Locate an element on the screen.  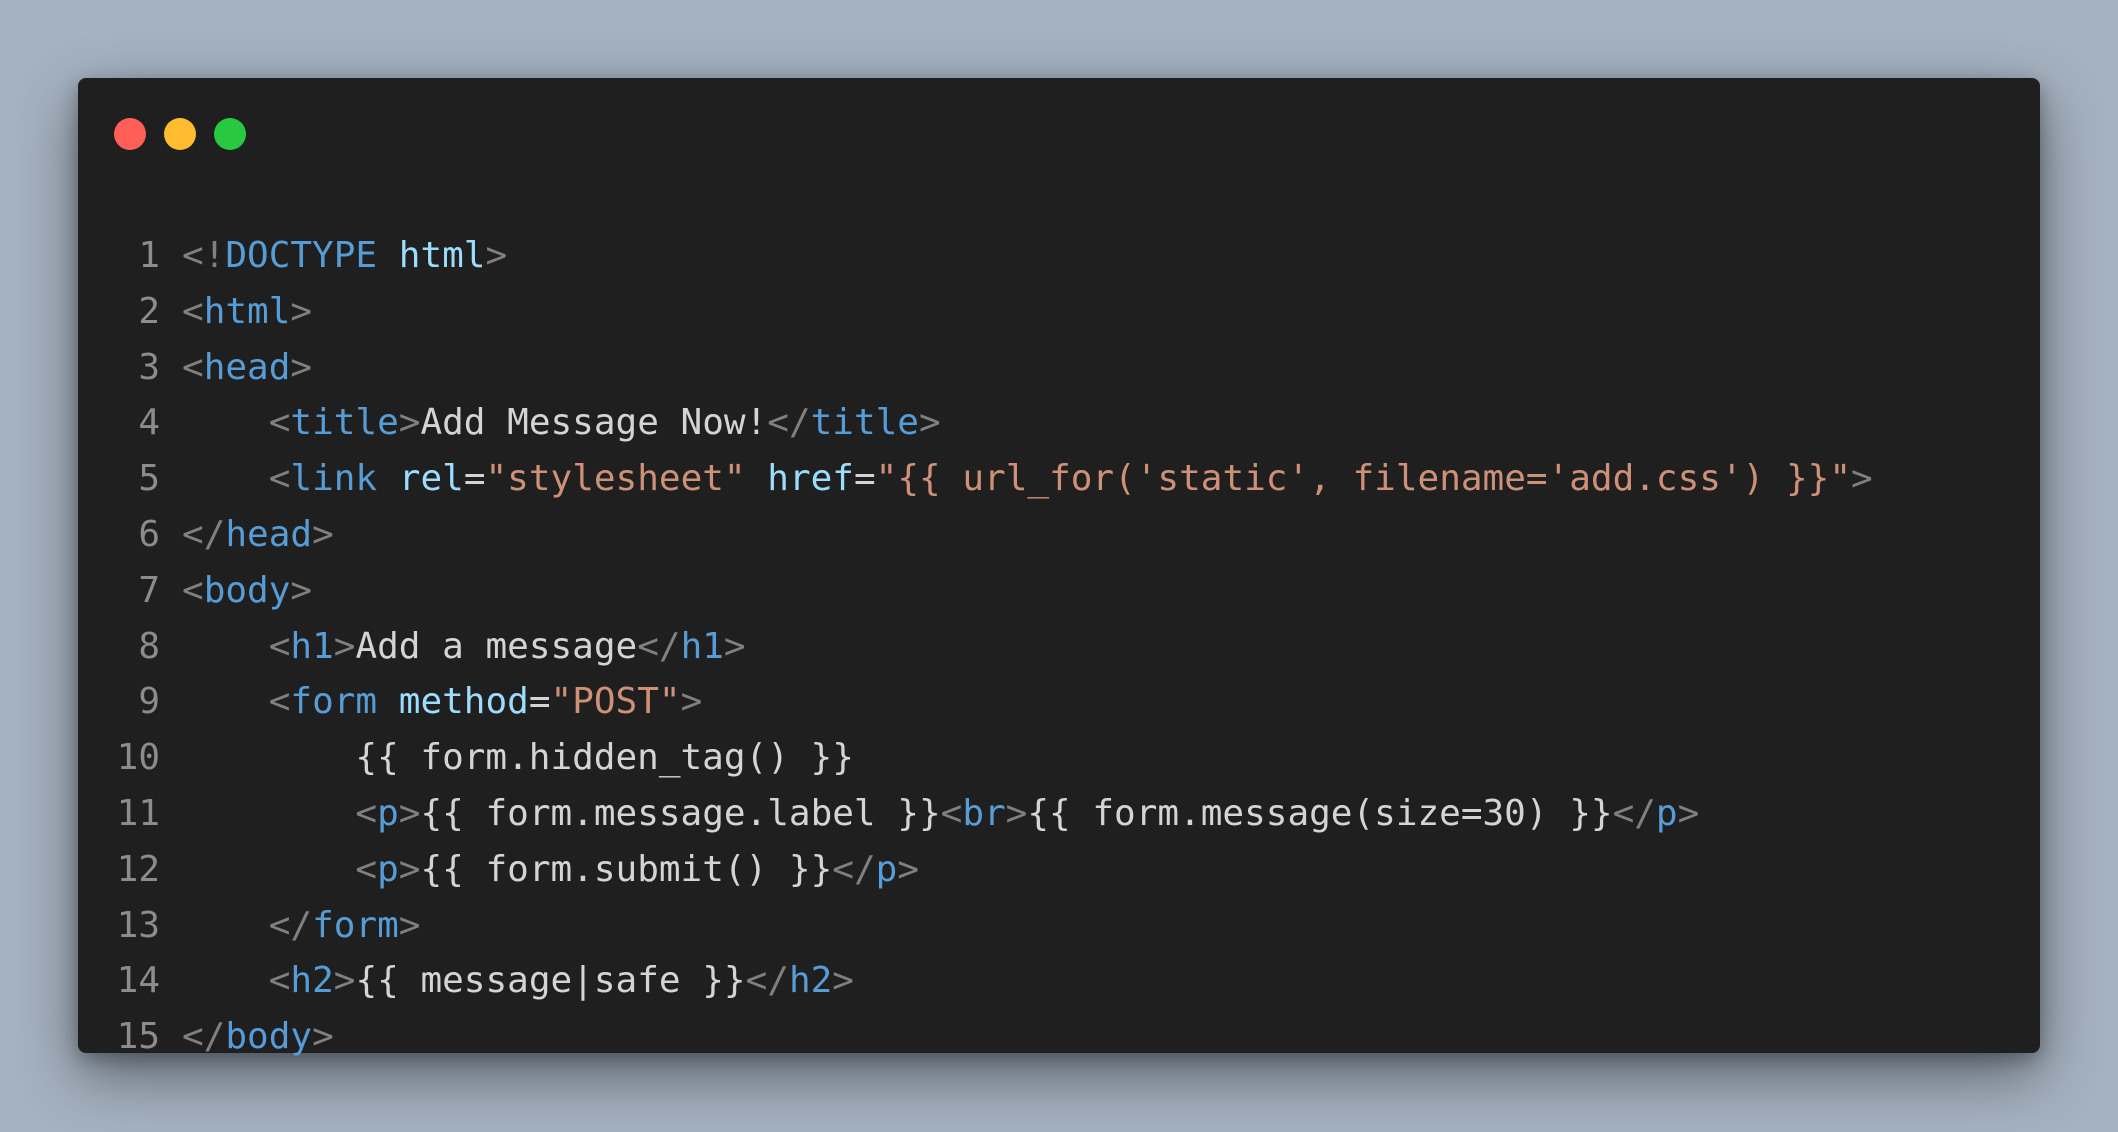
close-button is located at coordinates (130, 134).